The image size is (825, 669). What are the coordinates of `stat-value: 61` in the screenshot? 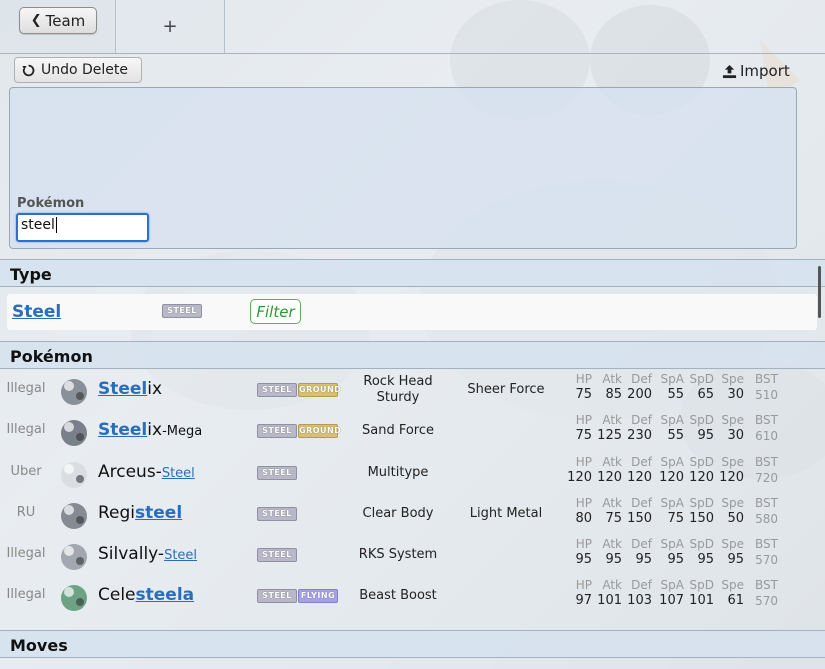 It's located at (735, 600).